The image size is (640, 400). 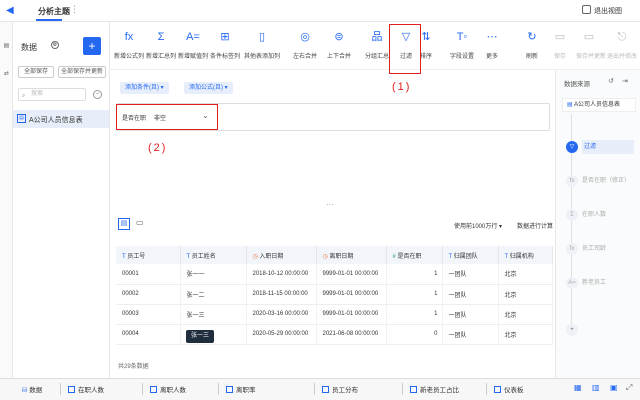 What do you see at coordinates (241, 389) in the screenshot?
I see `tab-sheet: 离职率` at bounding box center [241, 389].